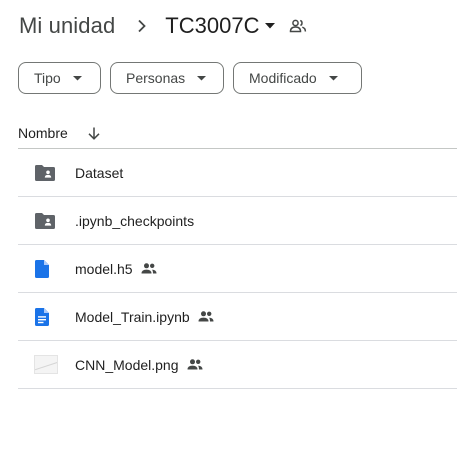 The width and height of the screenshot is (457, 475). I want to click on type-filter-chip: Tipo, so click(59, 78).